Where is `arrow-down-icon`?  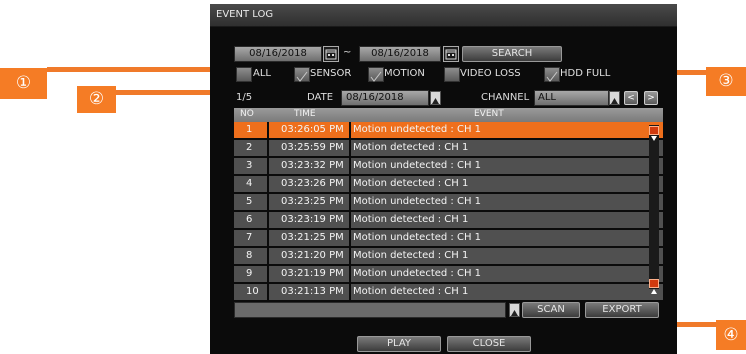
arrow-down-icon is located at coordinates (654, 133).